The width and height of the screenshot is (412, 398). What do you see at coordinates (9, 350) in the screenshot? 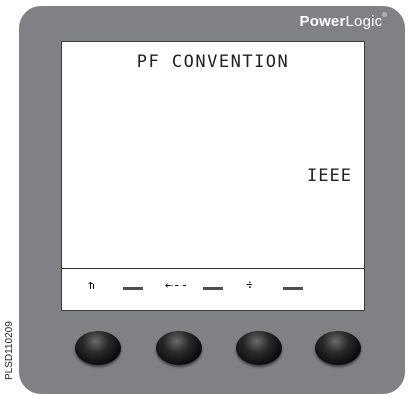
I see `image-code-label: PLSD110209` at bounding box center [9, 350].